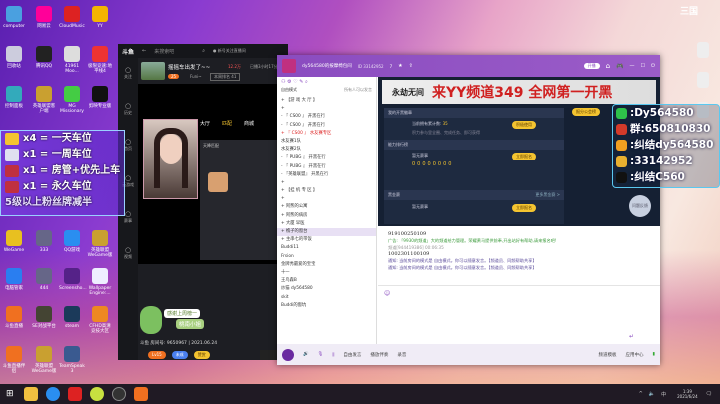 The height and width of the screenshot is (404, 720). What do you see at coordinates (14, 97) in the screenshot?
I see `desktop-icon: 控制面板` at bounding box center [14, 97].